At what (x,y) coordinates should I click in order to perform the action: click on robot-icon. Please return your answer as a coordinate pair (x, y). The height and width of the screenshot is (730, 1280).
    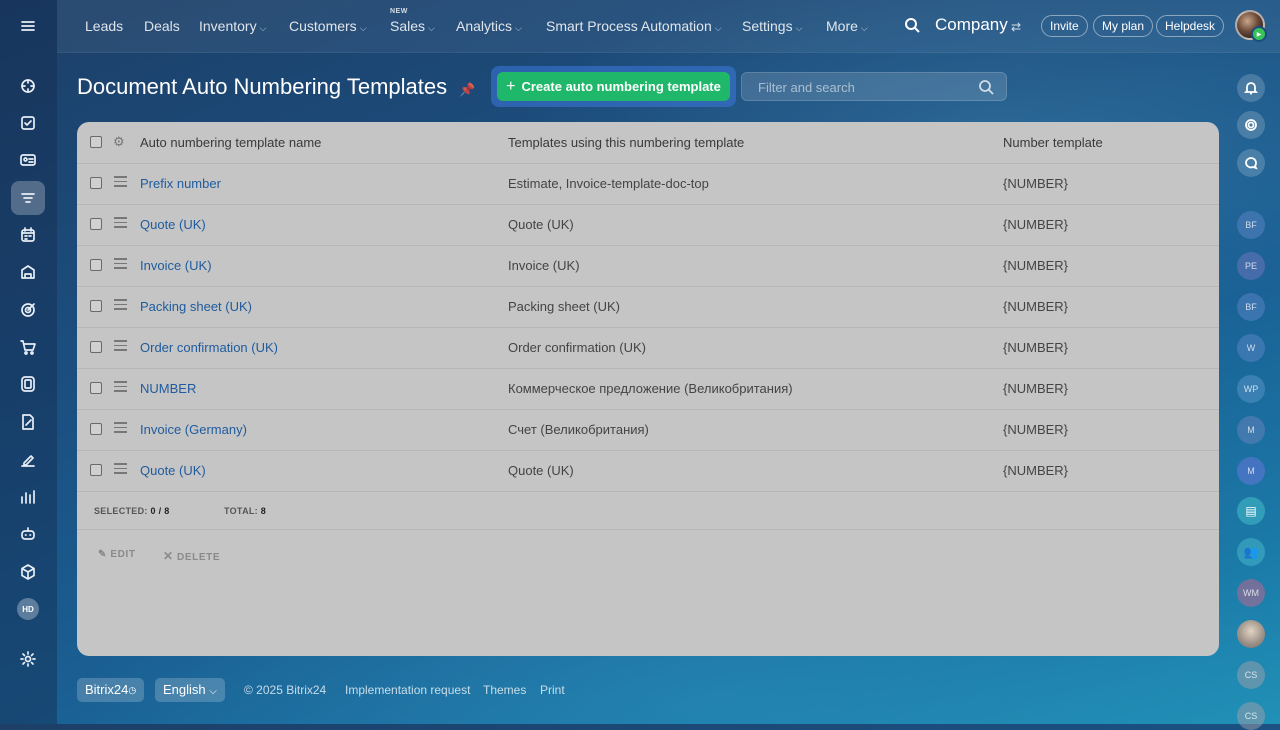
    Looking at the image, I should click on (28, 534).